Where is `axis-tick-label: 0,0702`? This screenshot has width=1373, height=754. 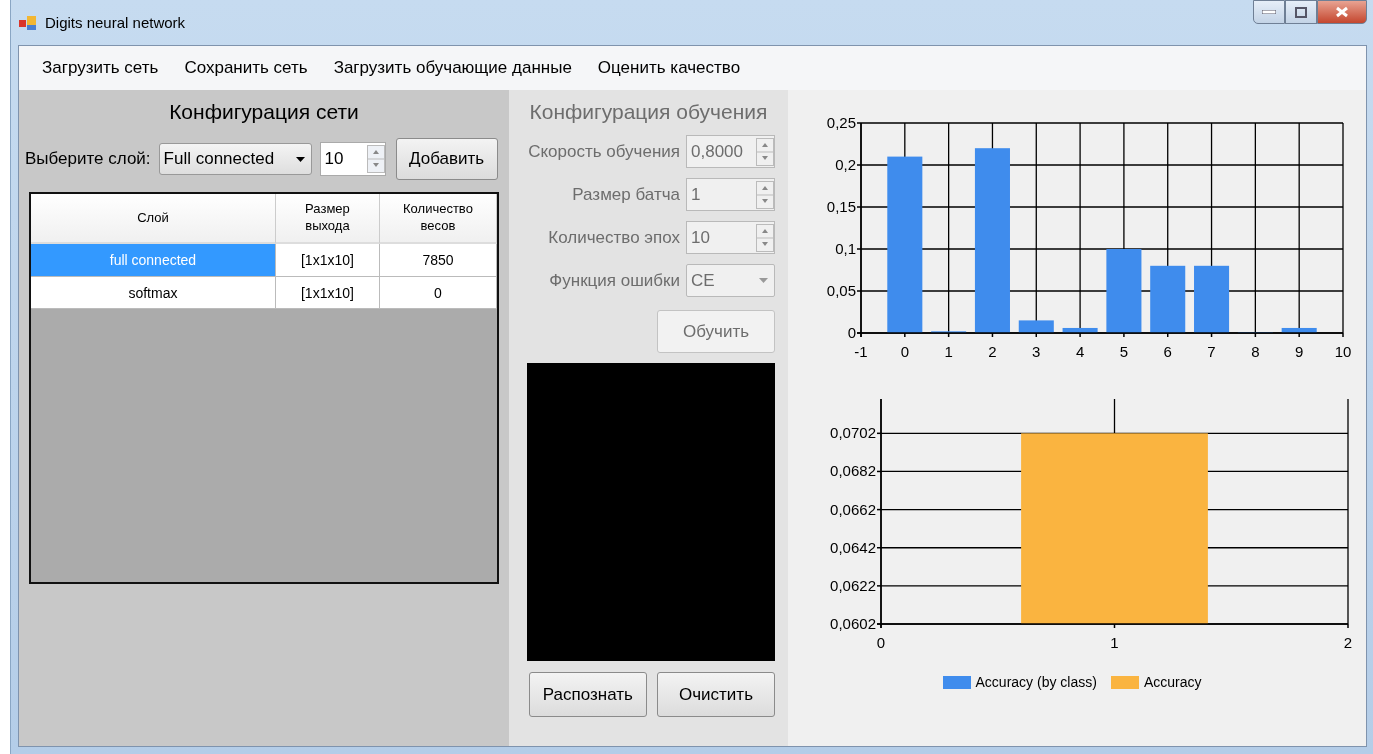
axis-tick-label: 0,0702 is located at coordinates (853, 433).